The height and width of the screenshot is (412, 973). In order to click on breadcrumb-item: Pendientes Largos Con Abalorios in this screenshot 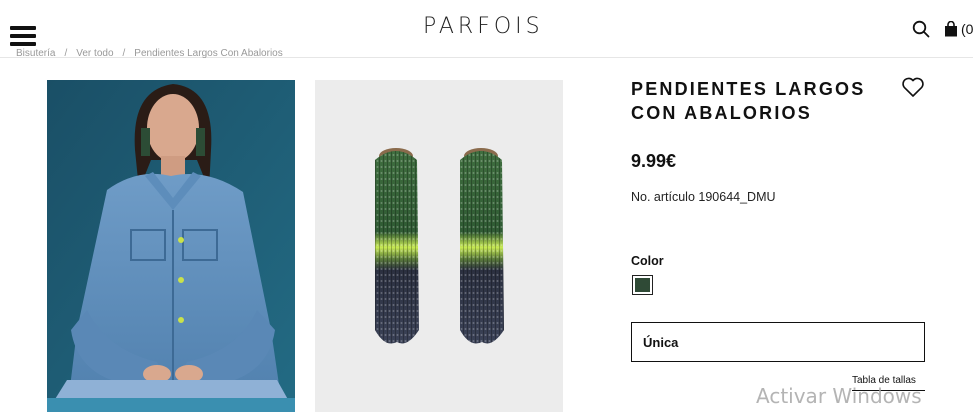, I will do `click(208, 53)`.